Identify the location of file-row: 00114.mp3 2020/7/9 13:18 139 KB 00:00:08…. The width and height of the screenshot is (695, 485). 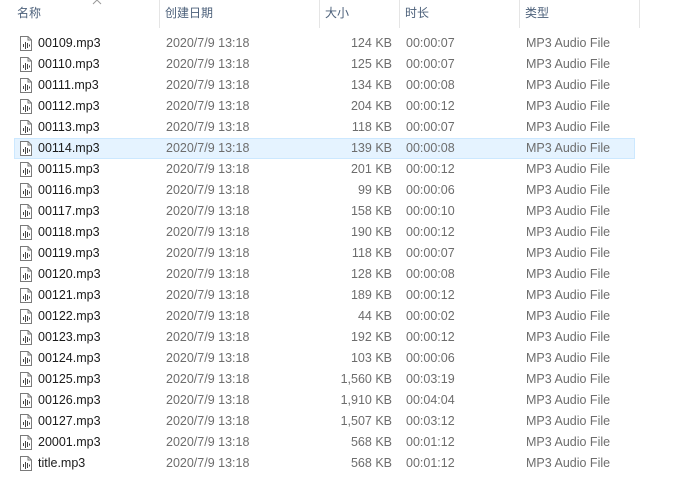
(347, 148).